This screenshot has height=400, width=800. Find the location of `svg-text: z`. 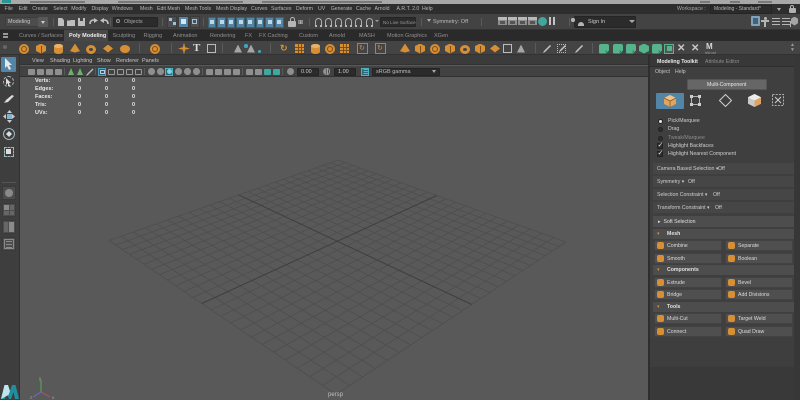

svg-text: z is located at coordinates (31, 397).